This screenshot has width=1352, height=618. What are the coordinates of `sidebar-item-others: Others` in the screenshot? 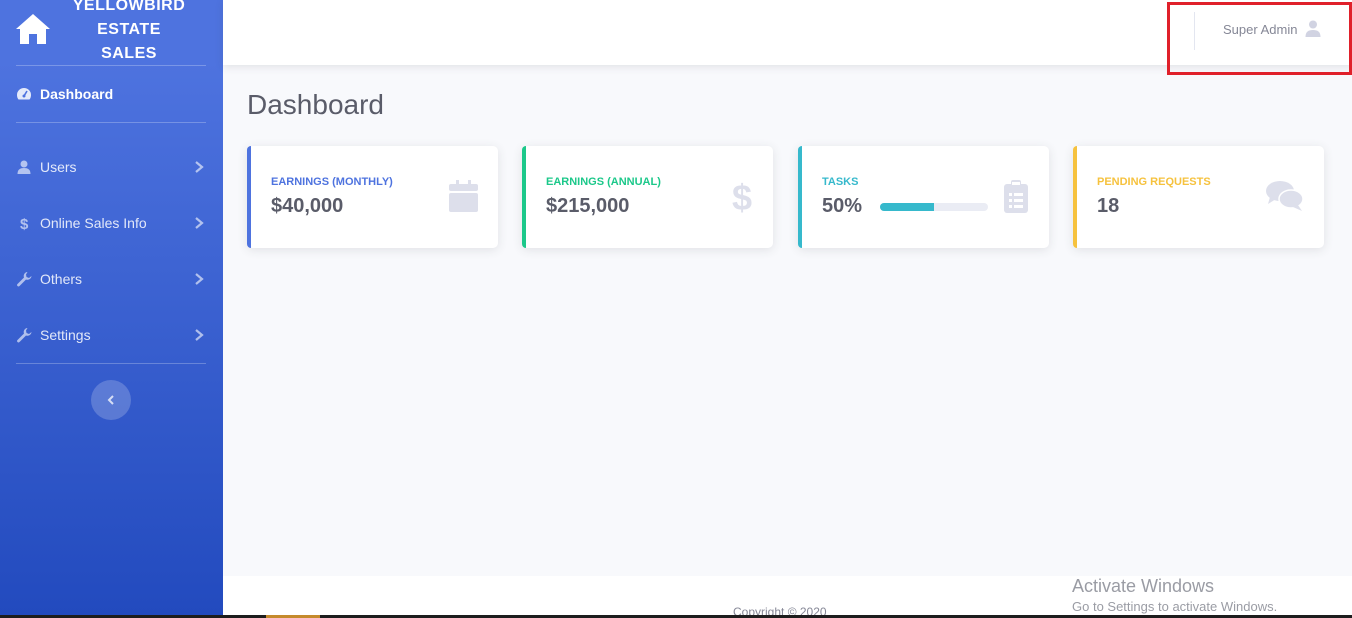 It's located at (111, 279).